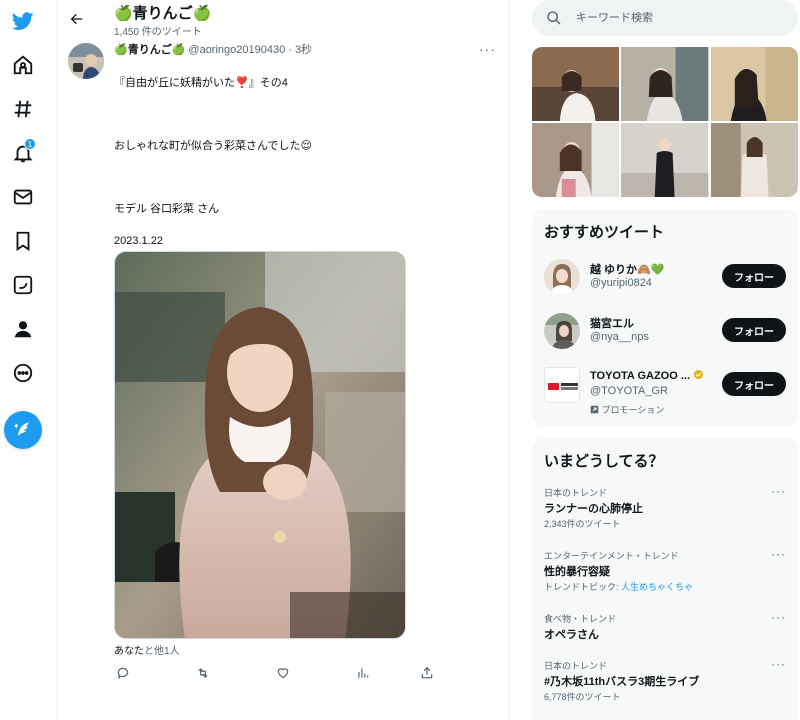 The height and width of the screenshot is (720, 800). What do you see at coordinates (23, 153) in the screenshot?
I see `notifications-bell-icon: 1` at bounding box center [23, 153].